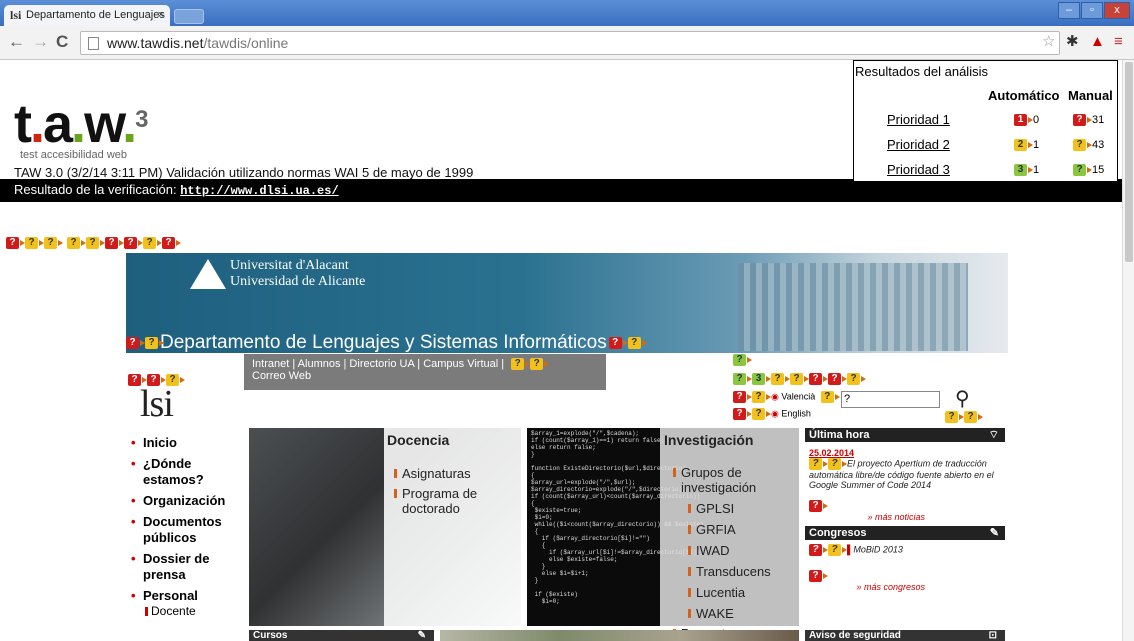 This screenshot has width=1134, height=641. What do you see at coordinates (16, 41) in the screenshot?
I see `back-arrow-icon: ←` at bounding box center [16, 41].